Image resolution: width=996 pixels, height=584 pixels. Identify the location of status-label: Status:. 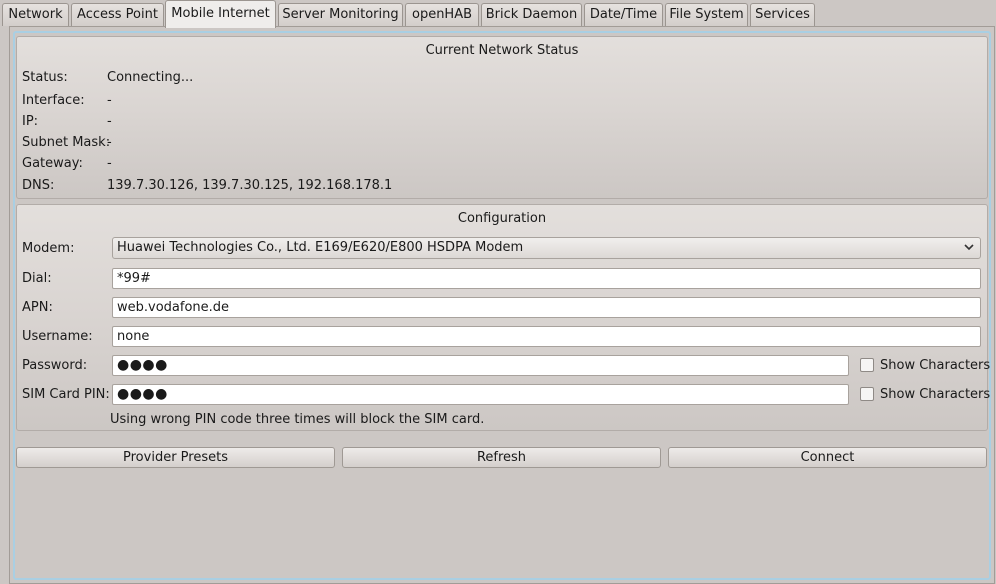
(45, 77).